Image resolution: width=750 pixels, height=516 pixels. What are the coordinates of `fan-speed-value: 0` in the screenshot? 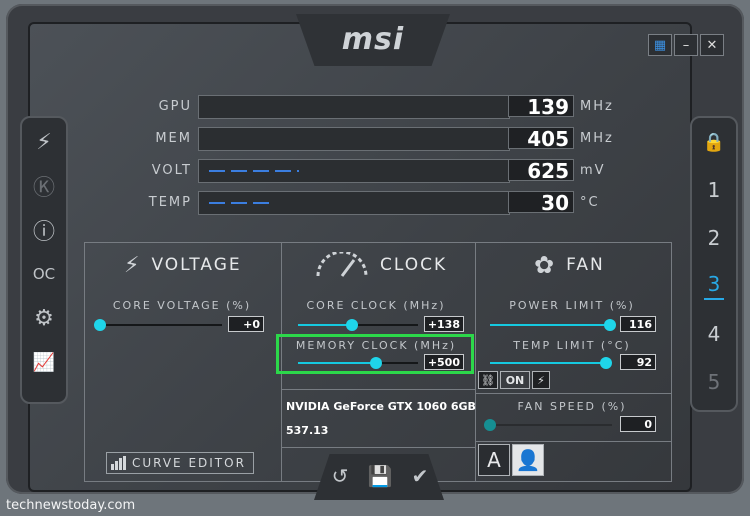 It's located at (638, 424).